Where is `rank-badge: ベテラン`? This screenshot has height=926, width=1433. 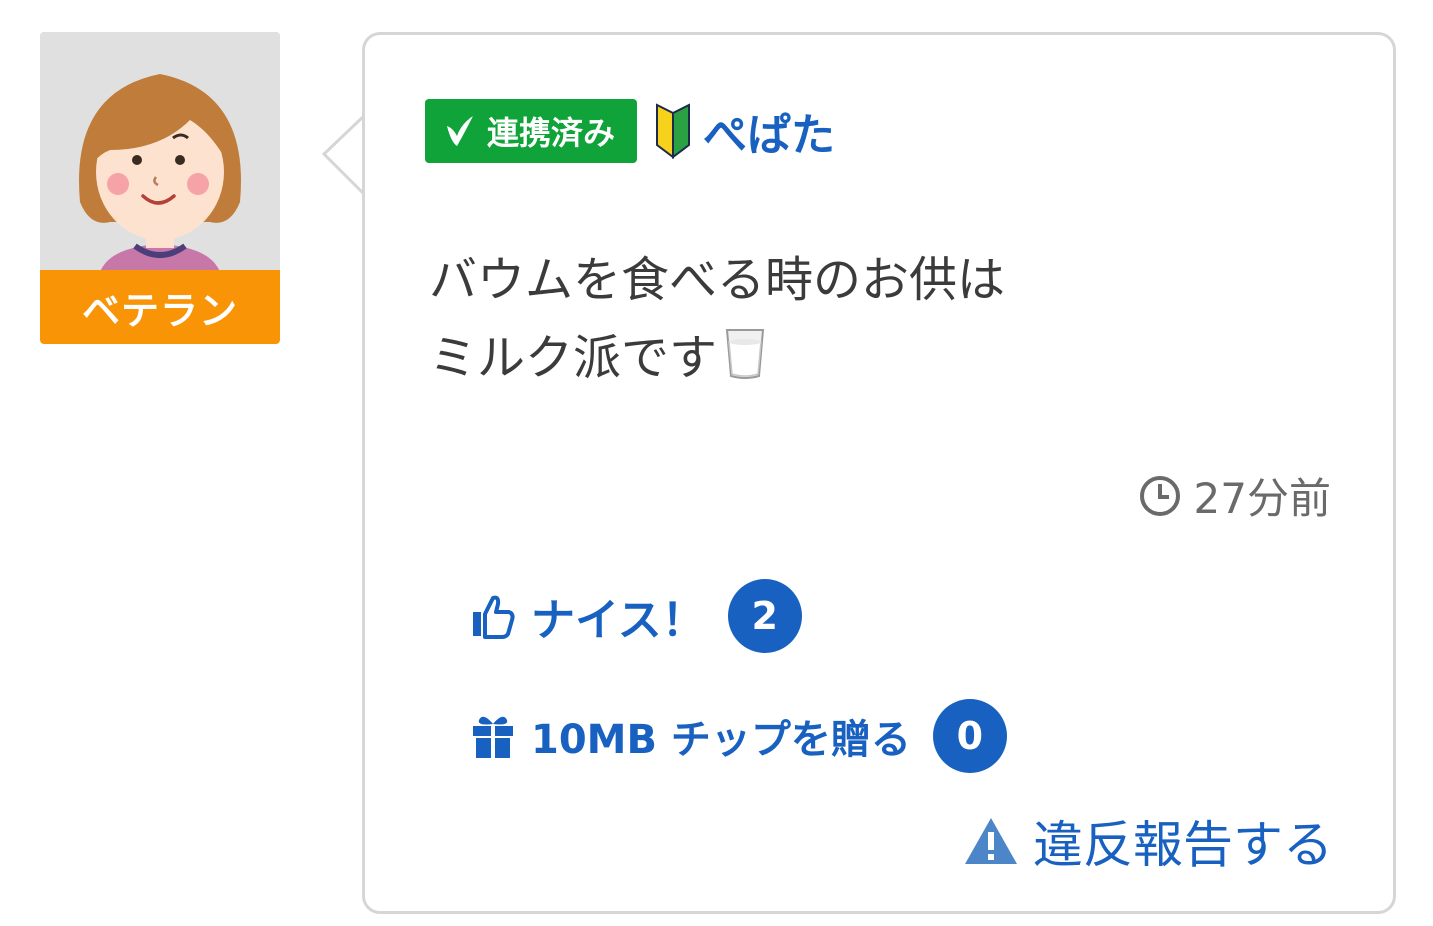 rank-badge: ベテラン is located at coordinates (160, 307).